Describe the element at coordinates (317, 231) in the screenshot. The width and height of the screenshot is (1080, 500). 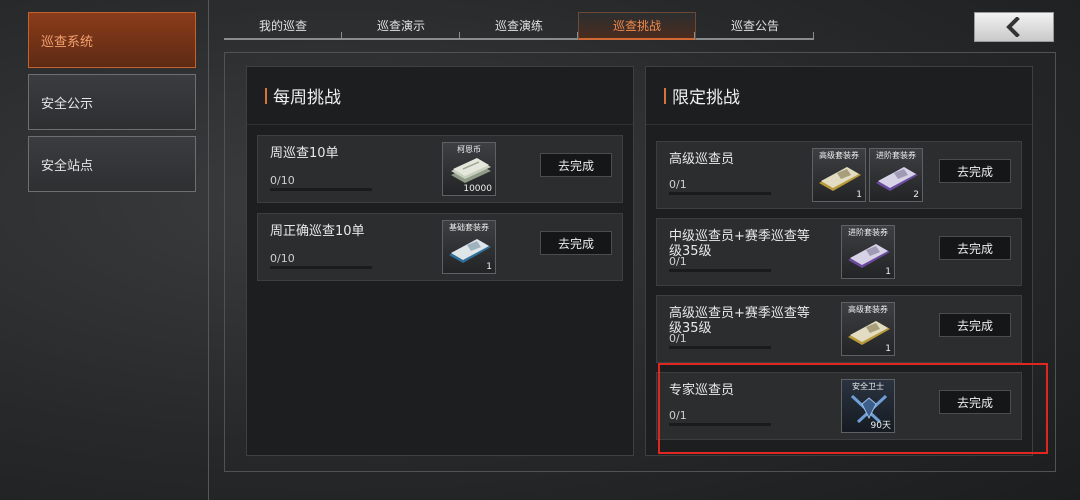
I see `task-name: 周正确巡查10单` at that location.